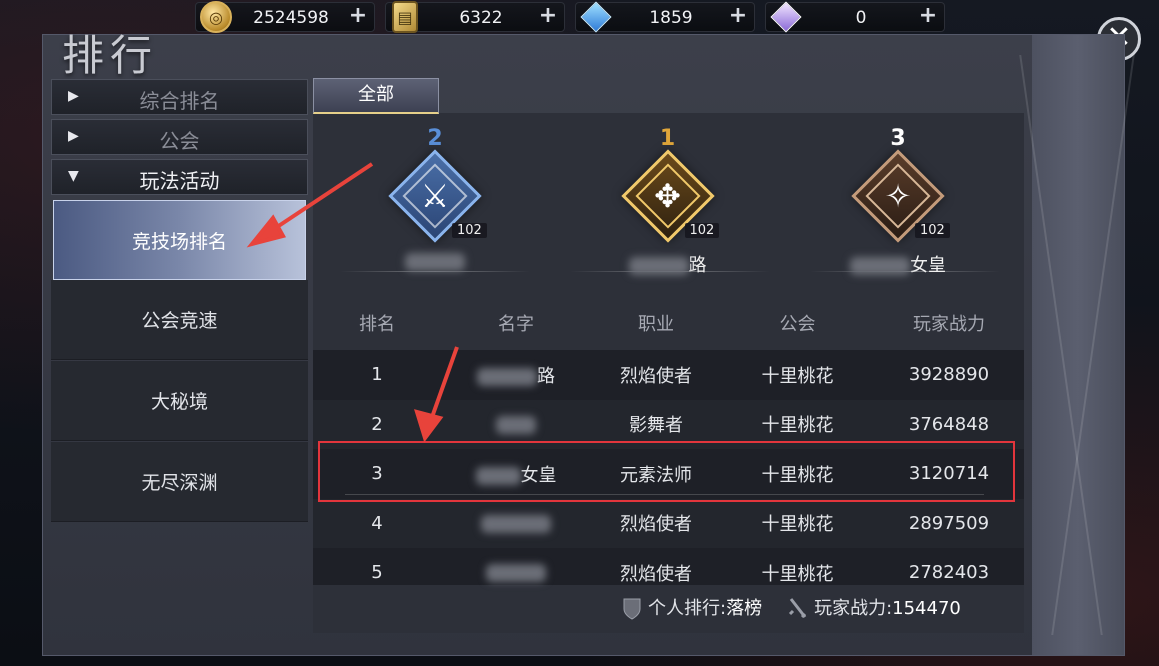 The image size is (1159, 666). I want to click on category-activities: ▼ 玩法活动, so click(179, 177).